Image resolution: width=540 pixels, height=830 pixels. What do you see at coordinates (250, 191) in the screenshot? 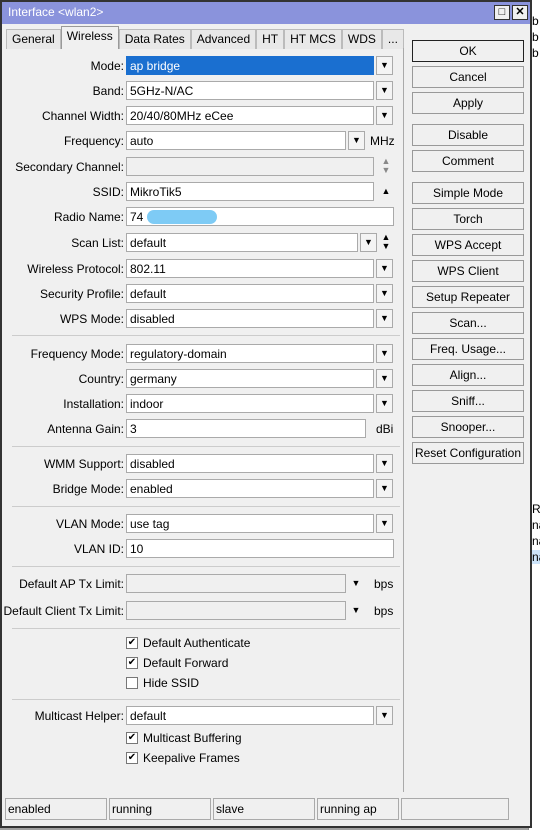
I see `ssid-input: MikroTik5` at bounding box center [250, 191].